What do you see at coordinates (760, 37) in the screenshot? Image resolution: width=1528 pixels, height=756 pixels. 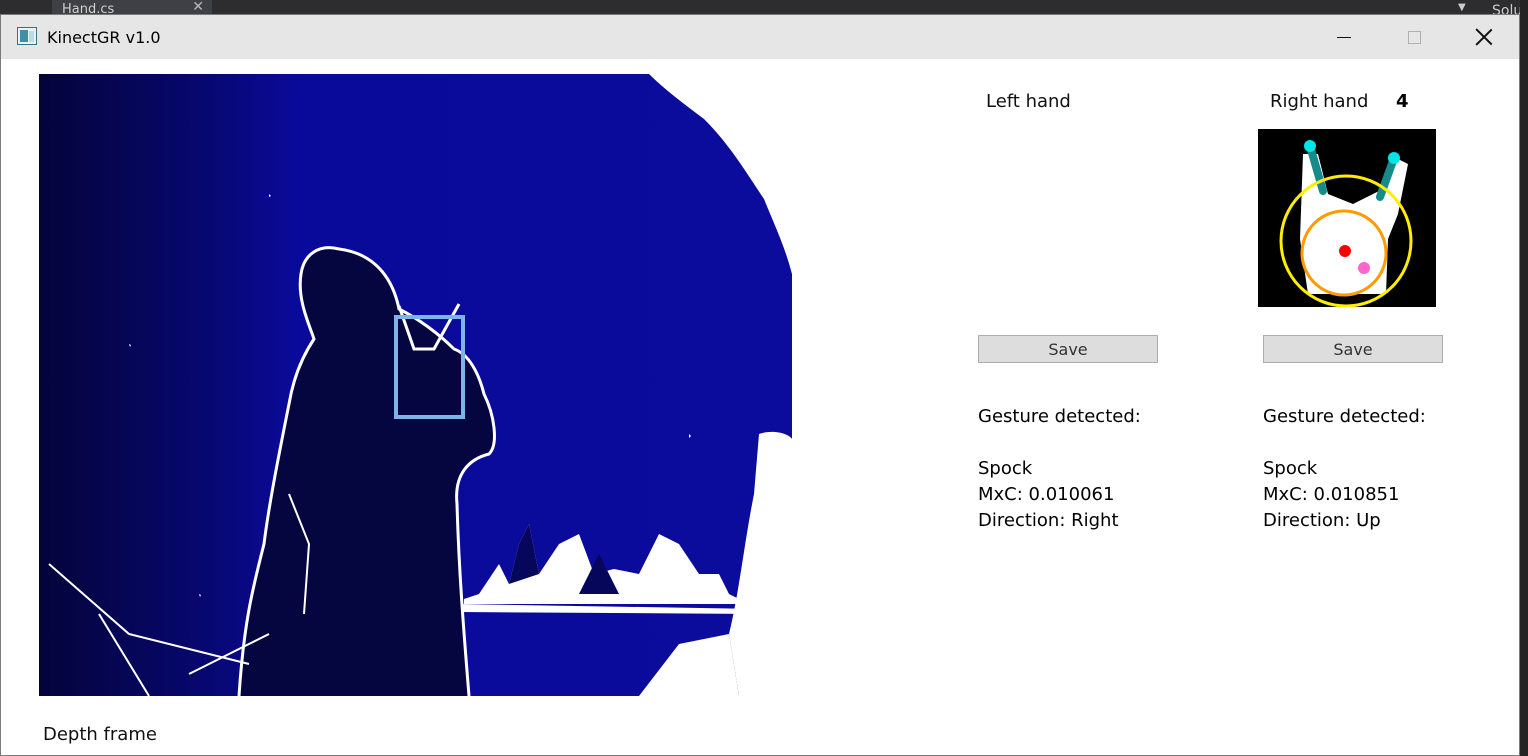 I see `title-bar: KinectGR v1.0` at bounding box center [760, 37].